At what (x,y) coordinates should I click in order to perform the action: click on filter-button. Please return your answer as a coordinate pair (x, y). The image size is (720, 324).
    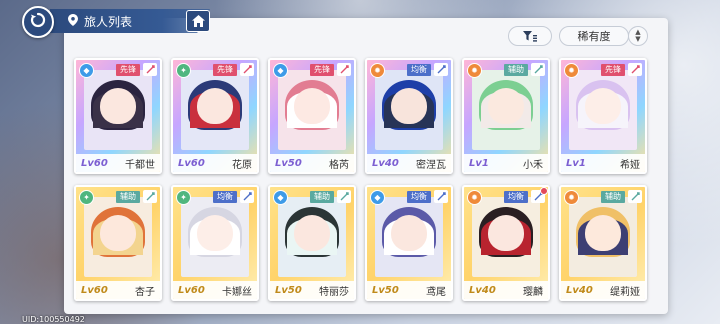
    Looking at the image, I should click on (530, 36).